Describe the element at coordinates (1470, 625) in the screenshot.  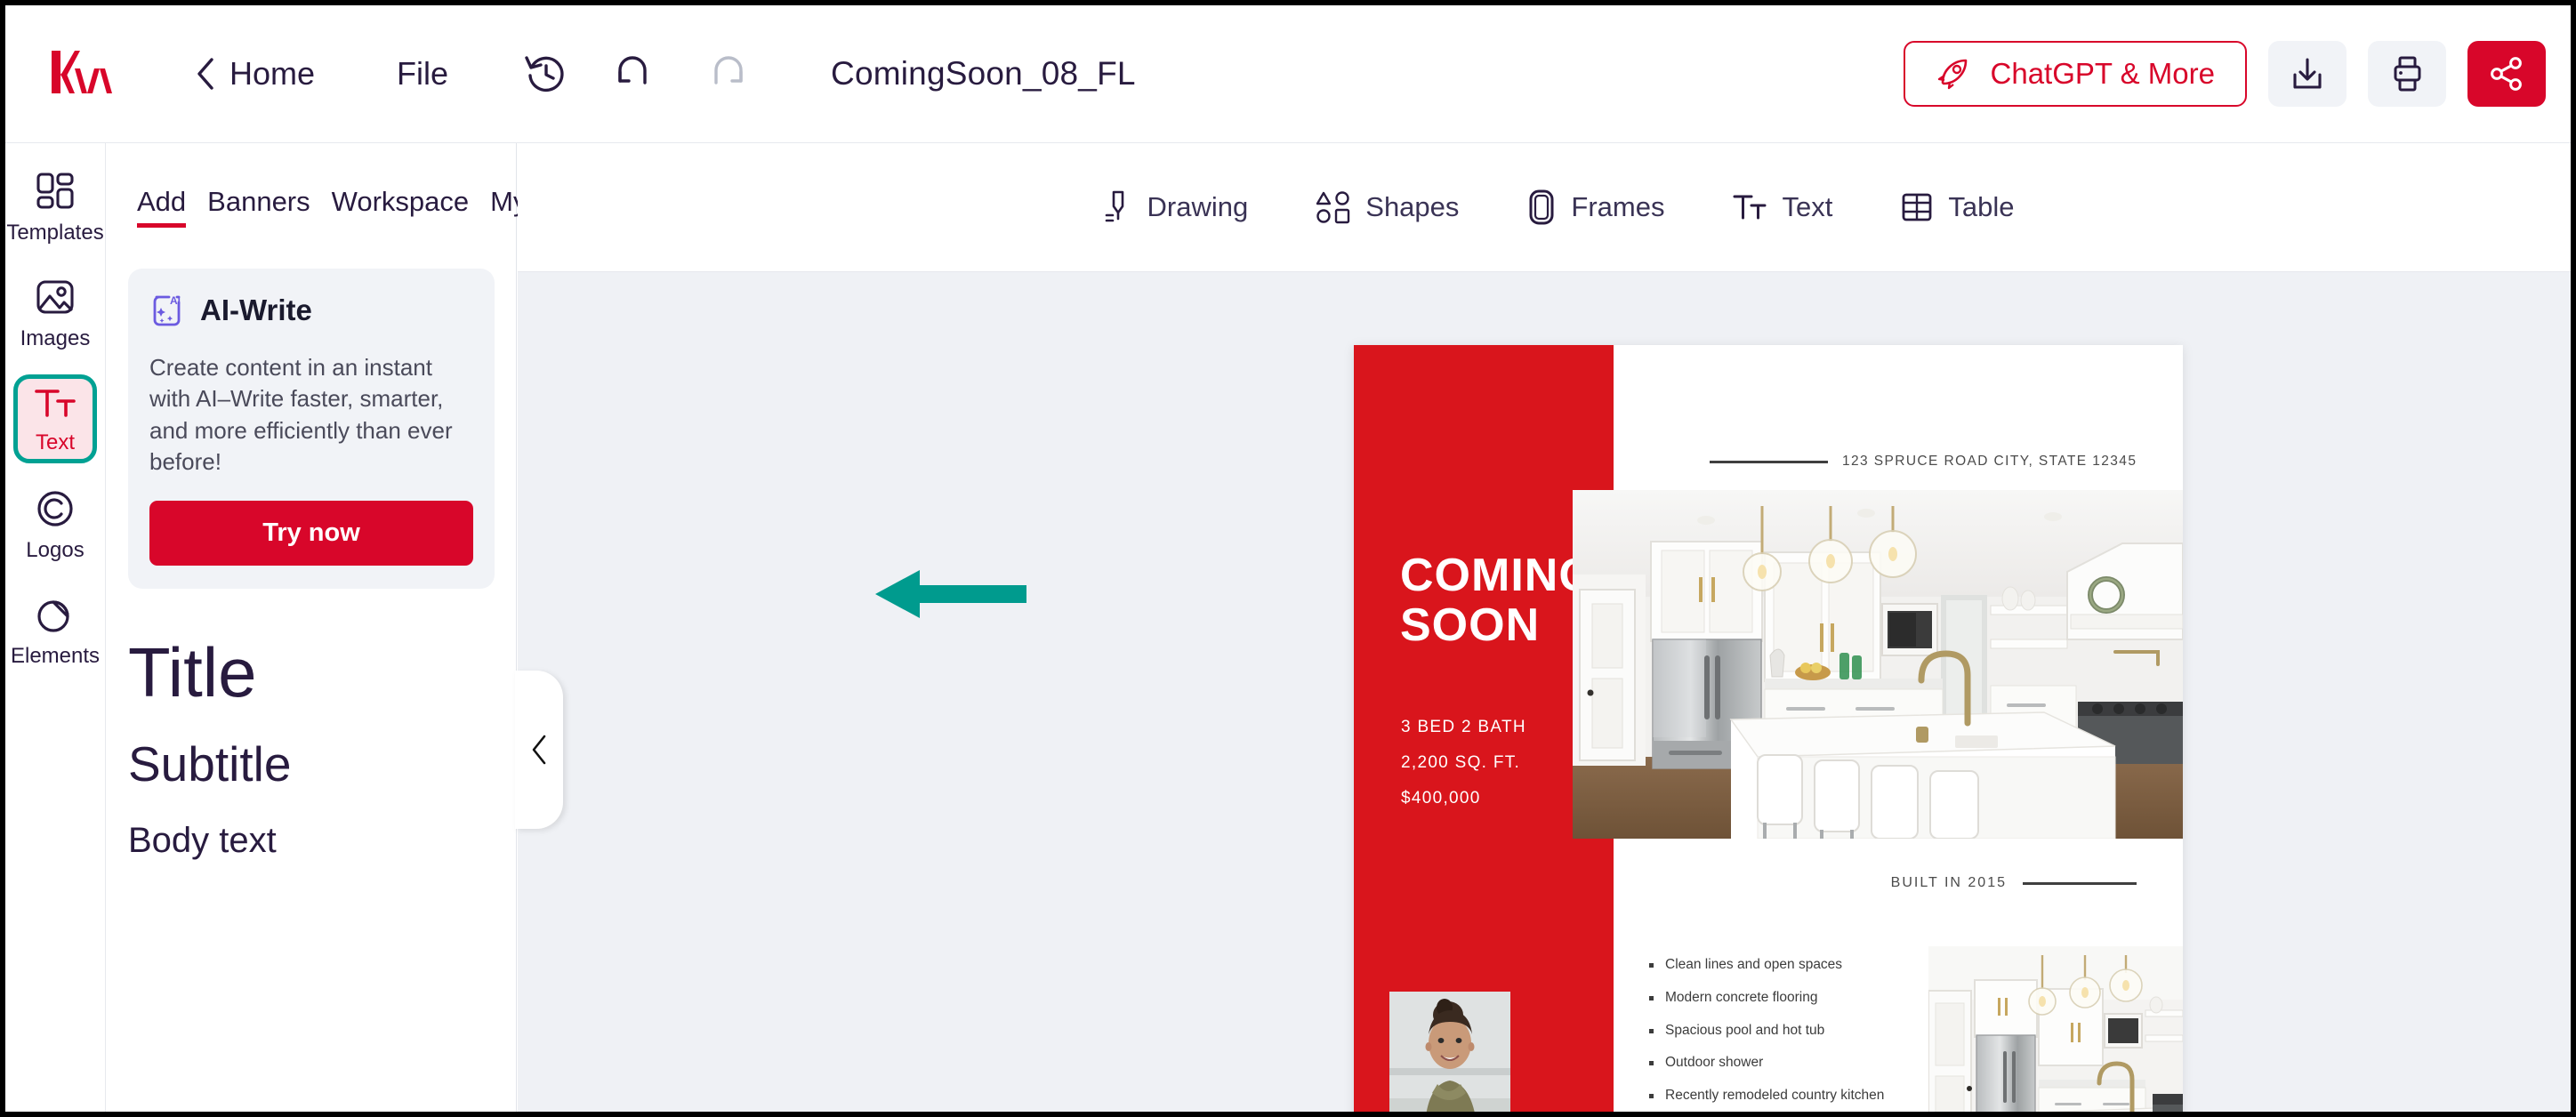
I see `headline-line-2: SOON` at that location.